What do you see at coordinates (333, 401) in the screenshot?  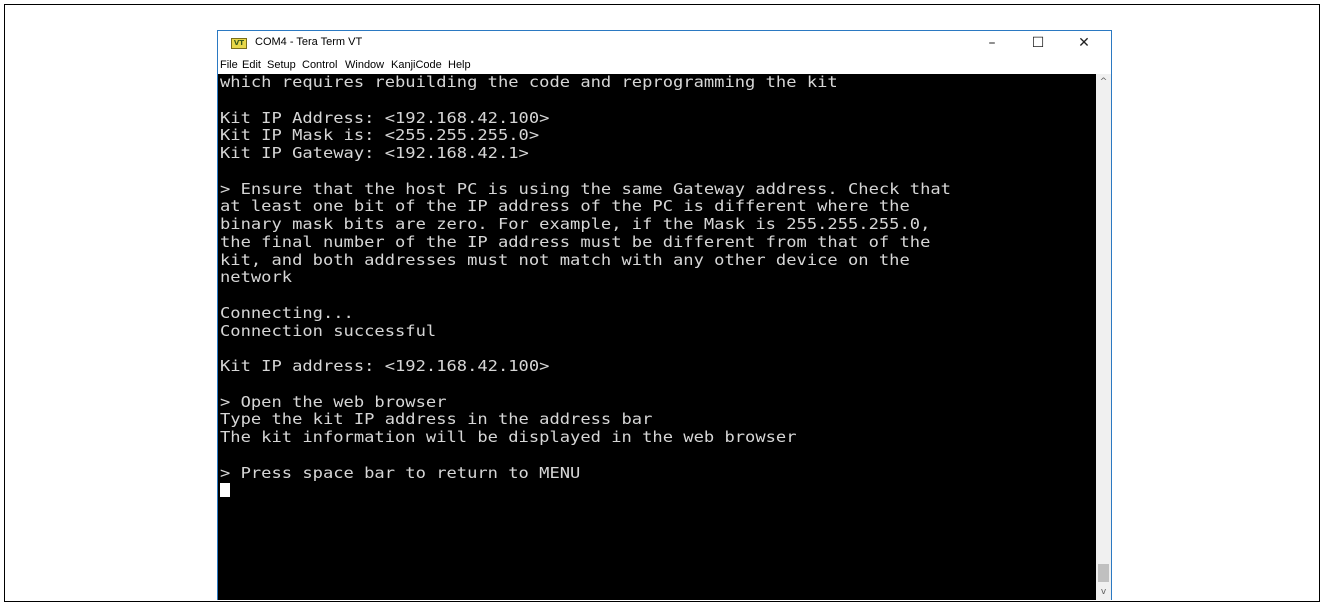 I see `terminal-line: > Open the web browser` at bounding box center [333, 401].